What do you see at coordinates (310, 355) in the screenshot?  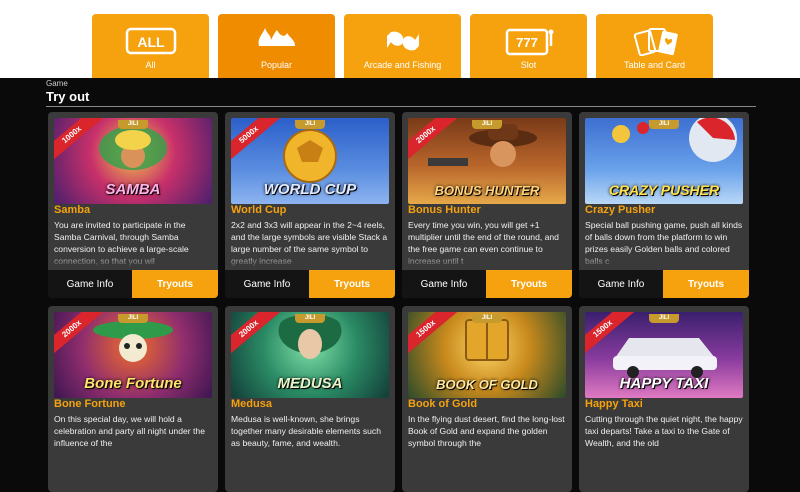 I see `game-thumbnail: JILI 2000x MEDUSA` at bounding box center [310, 355].